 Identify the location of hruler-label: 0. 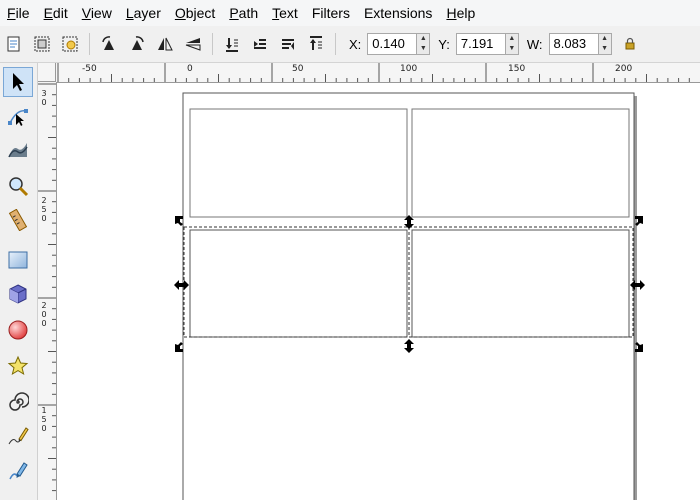
(190, 69).